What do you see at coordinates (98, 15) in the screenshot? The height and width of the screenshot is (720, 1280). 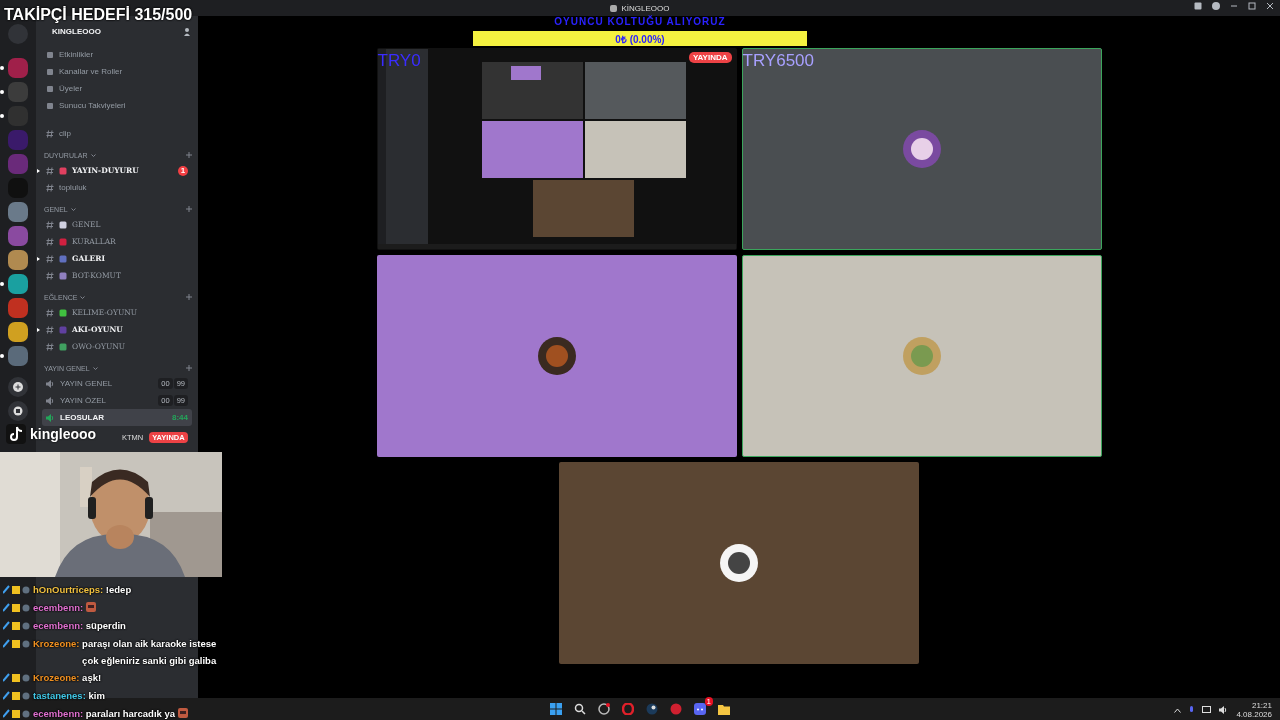 I see `follower-goal-text: TAKİPÇİ HEDEFİ 315/500` at bounding box center [98, 15].